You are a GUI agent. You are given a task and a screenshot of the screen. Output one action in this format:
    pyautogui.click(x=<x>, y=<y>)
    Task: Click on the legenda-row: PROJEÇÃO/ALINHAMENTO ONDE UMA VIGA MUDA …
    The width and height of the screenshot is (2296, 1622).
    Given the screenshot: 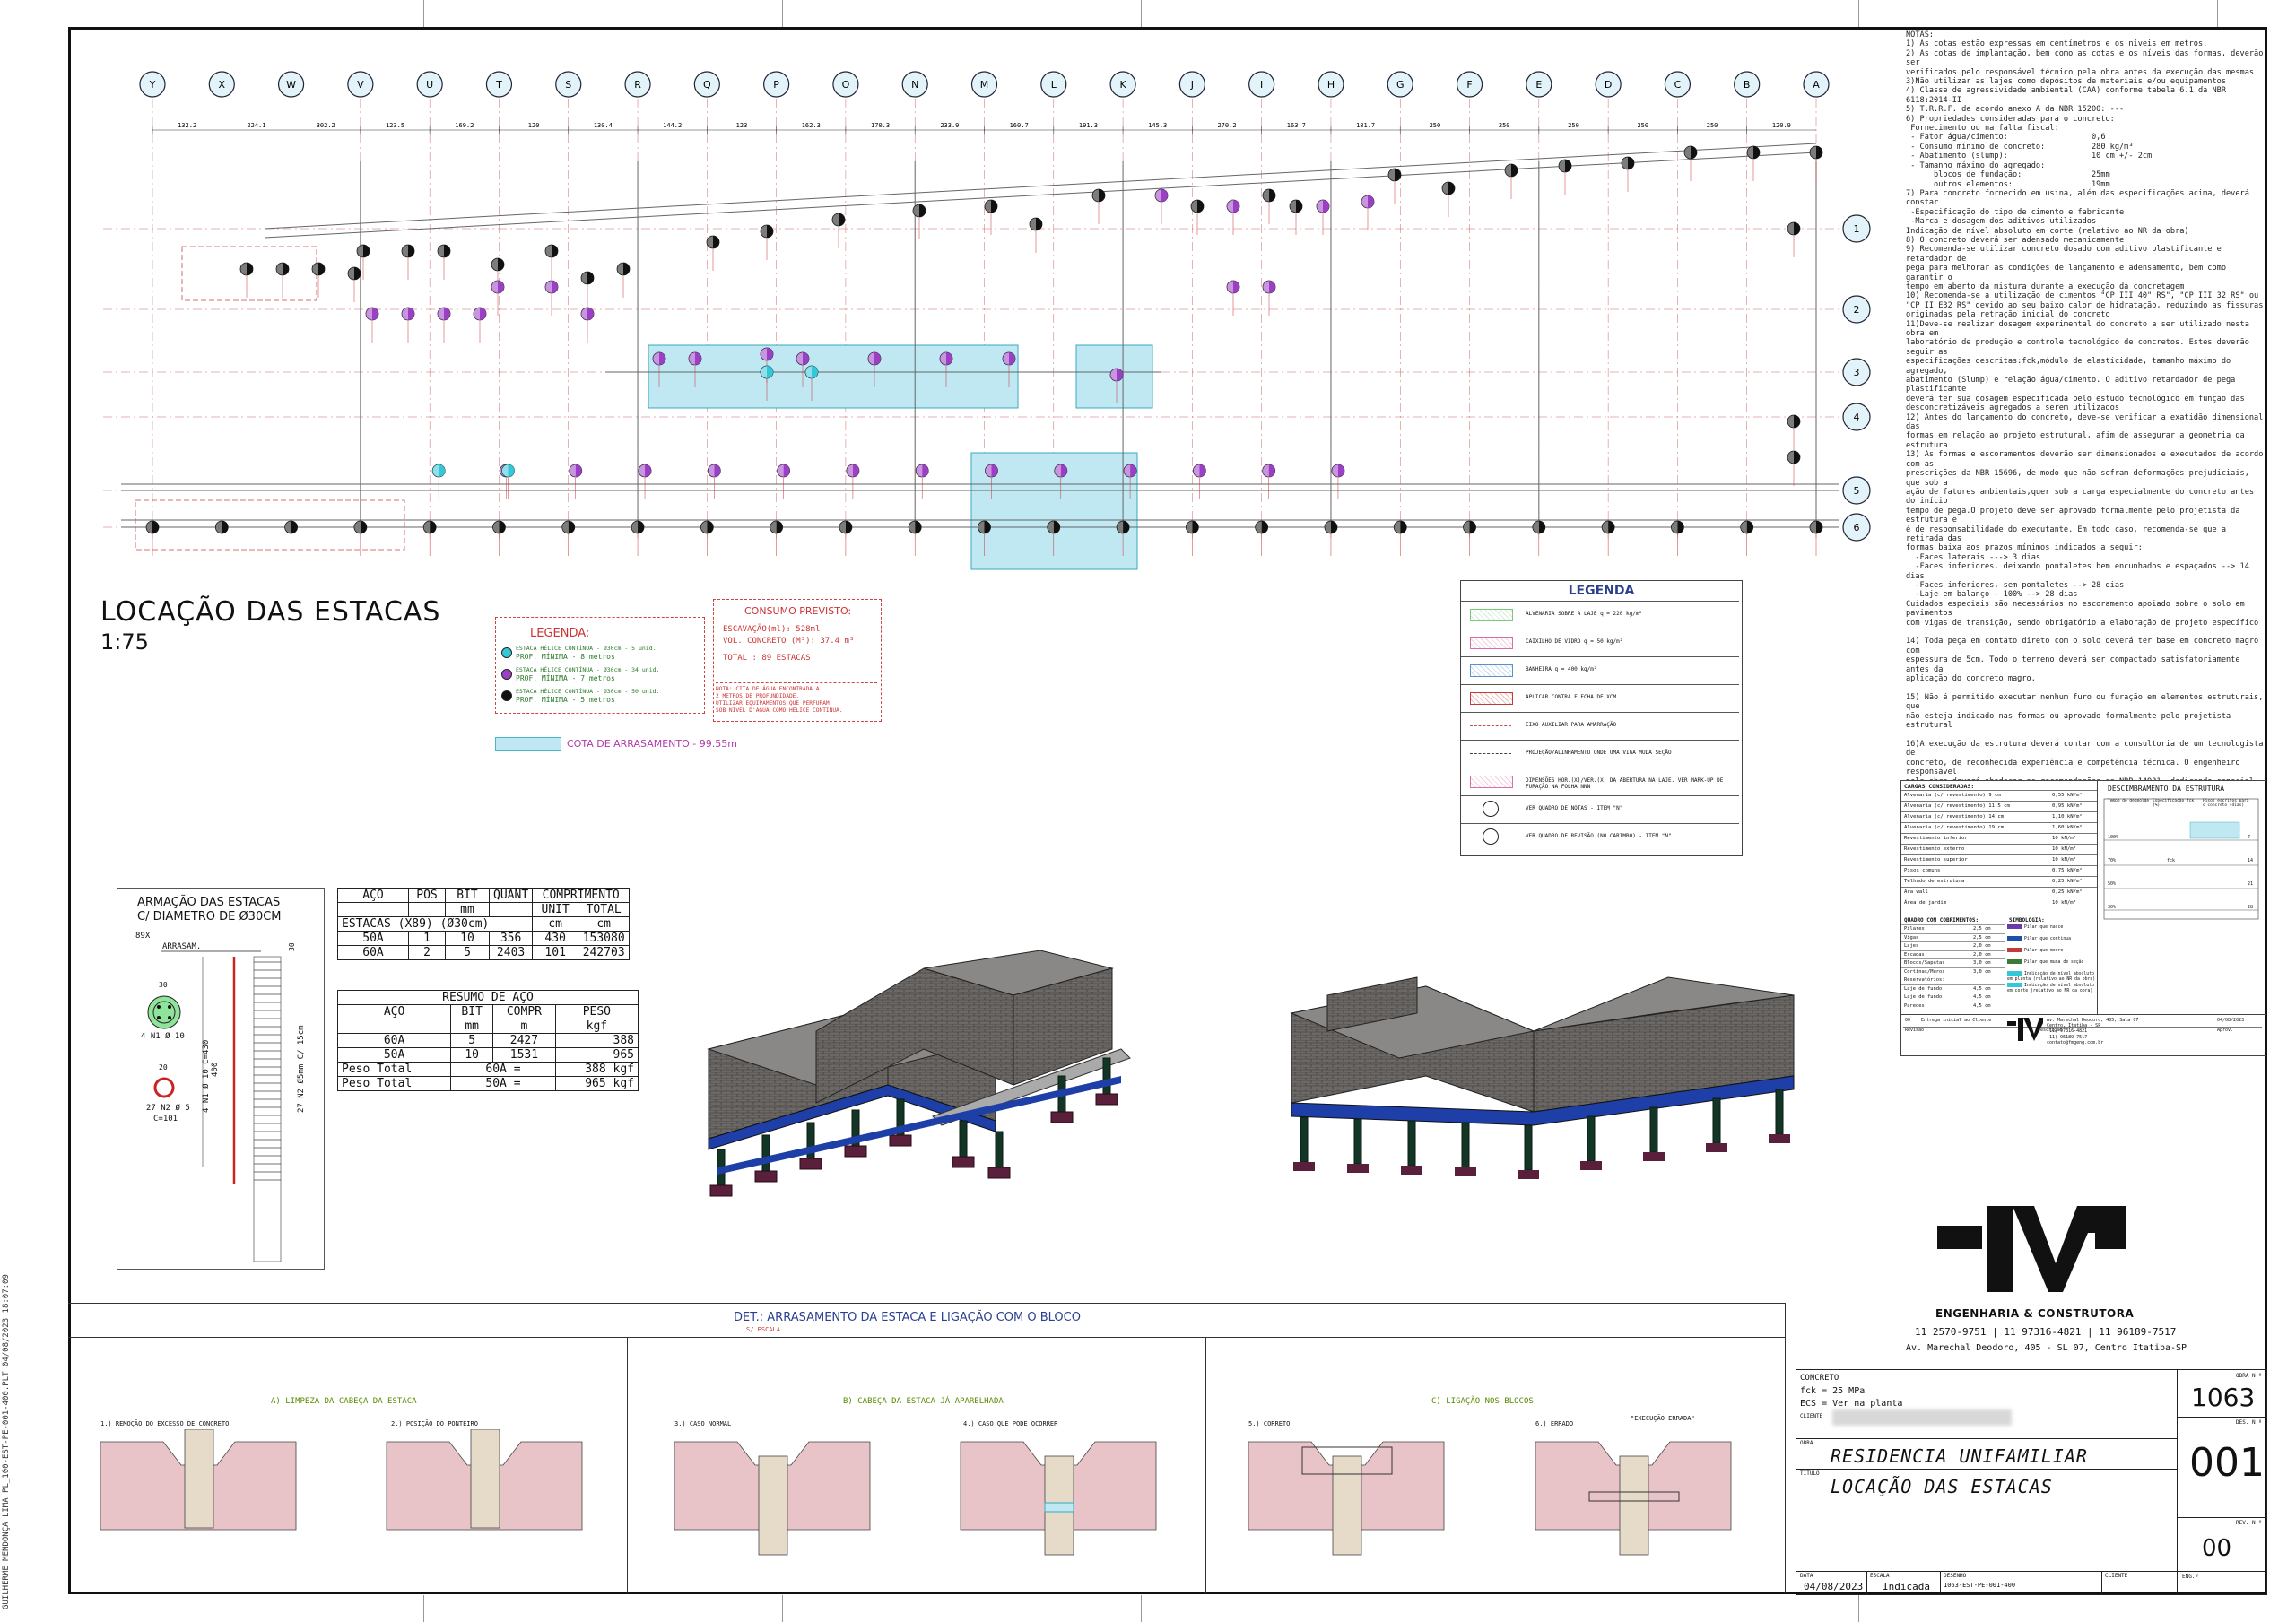 What is the action you would take?
    pyautogui.click(x=1600, y=754)
    